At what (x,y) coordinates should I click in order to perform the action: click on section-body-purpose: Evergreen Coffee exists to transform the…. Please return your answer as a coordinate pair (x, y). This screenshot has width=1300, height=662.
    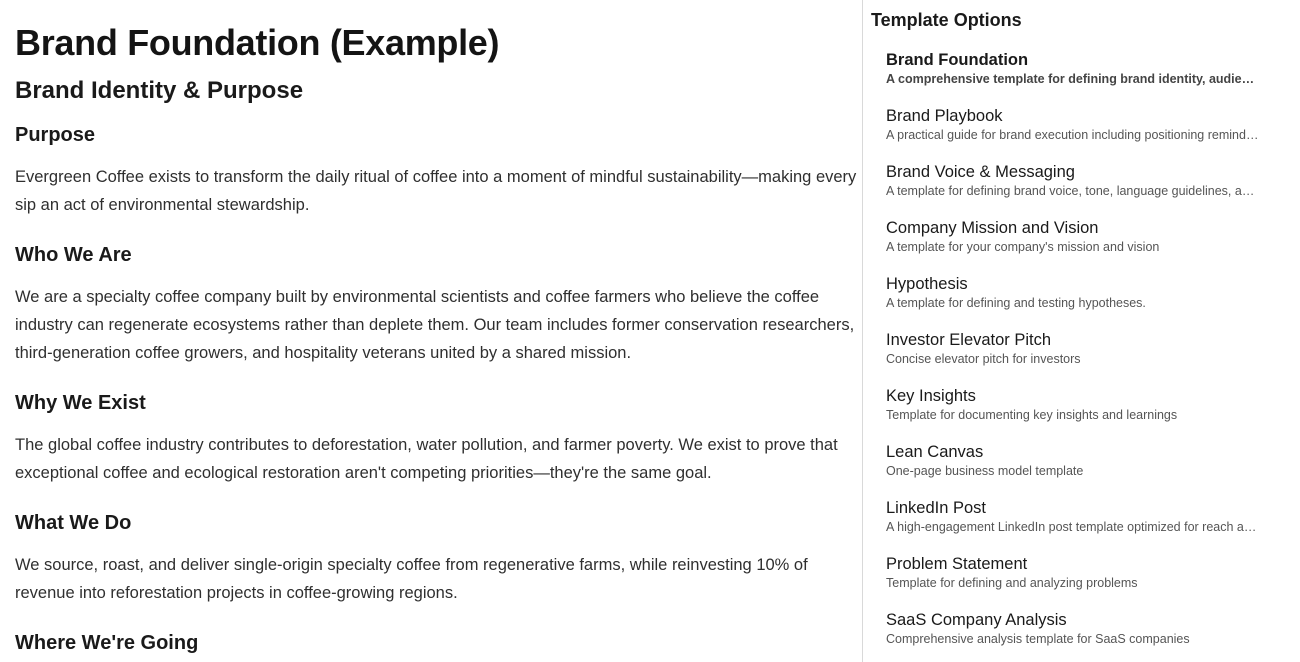
    Looking at the image, I should click on (436, 191).